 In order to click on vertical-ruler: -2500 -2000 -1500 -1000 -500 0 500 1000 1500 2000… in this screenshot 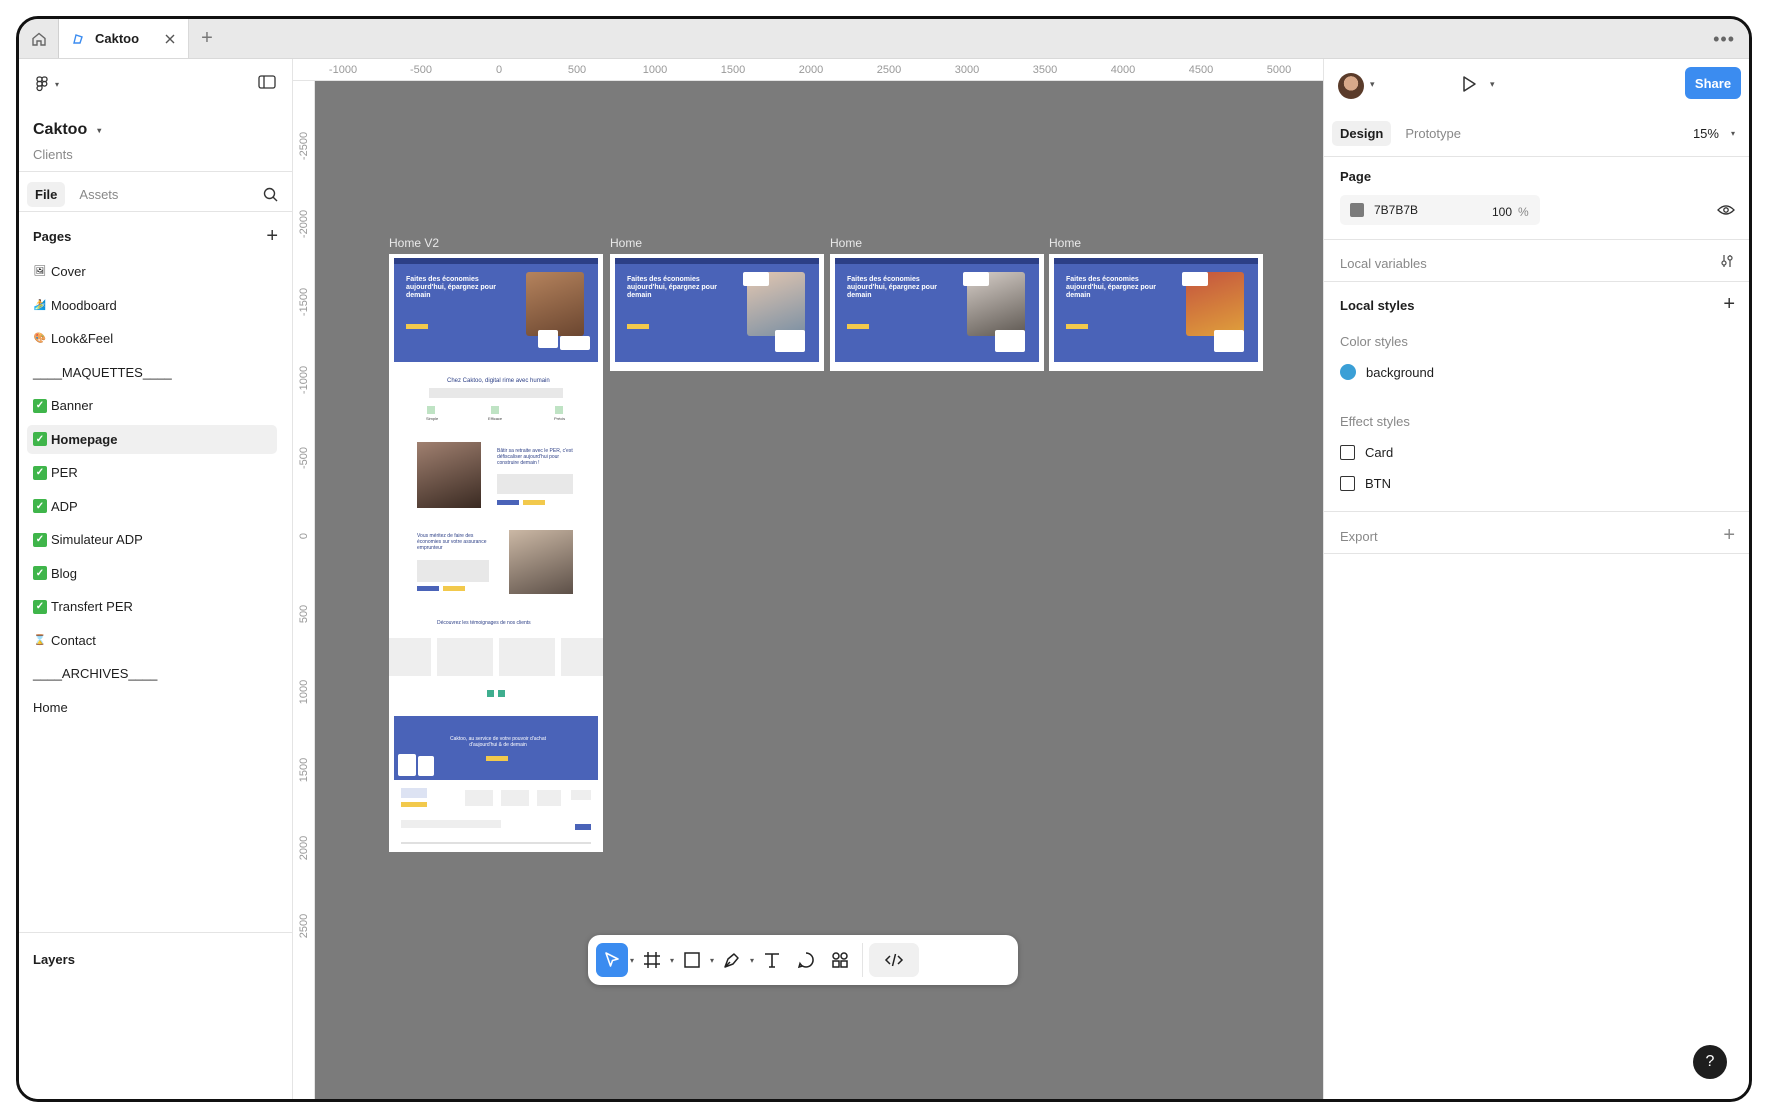, I will do `click(304, 590)`.